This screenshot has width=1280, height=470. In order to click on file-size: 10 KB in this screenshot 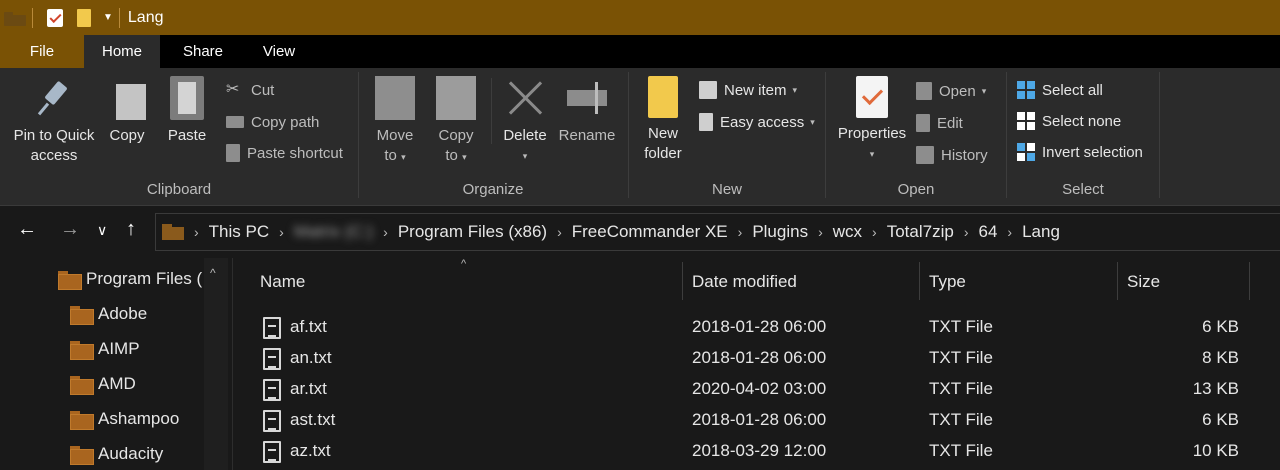, I will do `click(1215, 450)`.